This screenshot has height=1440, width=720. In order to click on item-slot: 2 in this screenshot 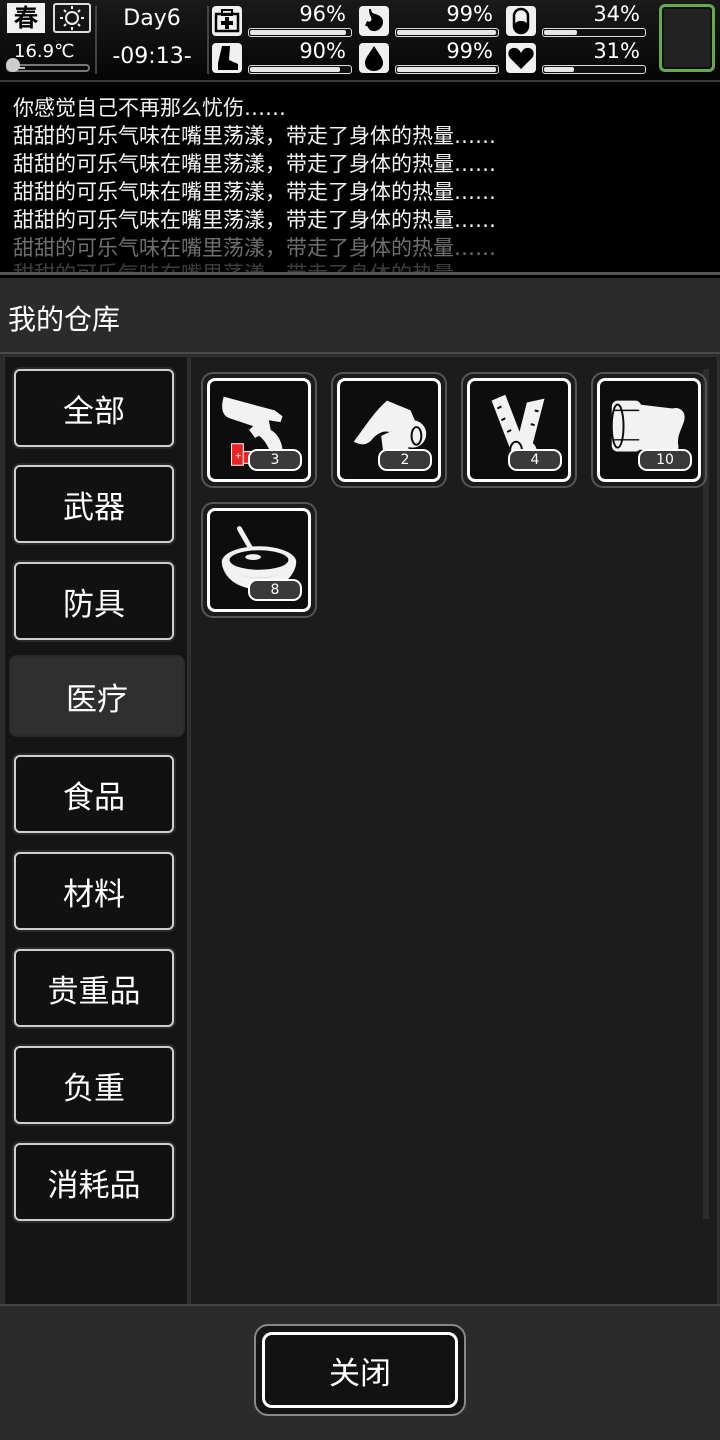, I will do `click(389, 430)`.